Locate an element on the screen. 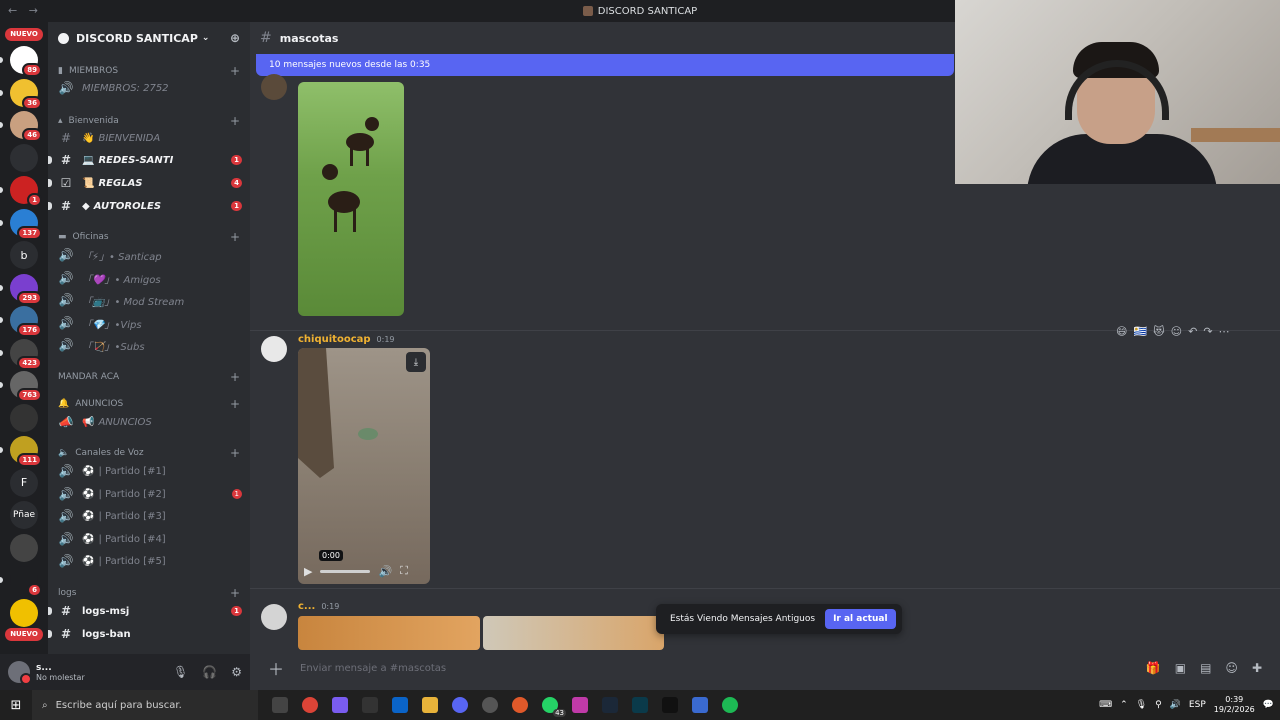  taskbar-search: ⌕ Escribe aquí para buscar. is located at coordinates (145, 705).